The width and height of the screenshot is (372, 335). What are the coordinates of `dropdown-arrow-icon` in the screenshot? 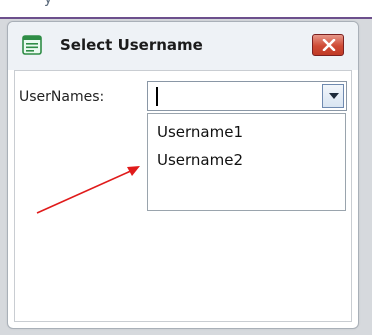 It's located at (334, 96).